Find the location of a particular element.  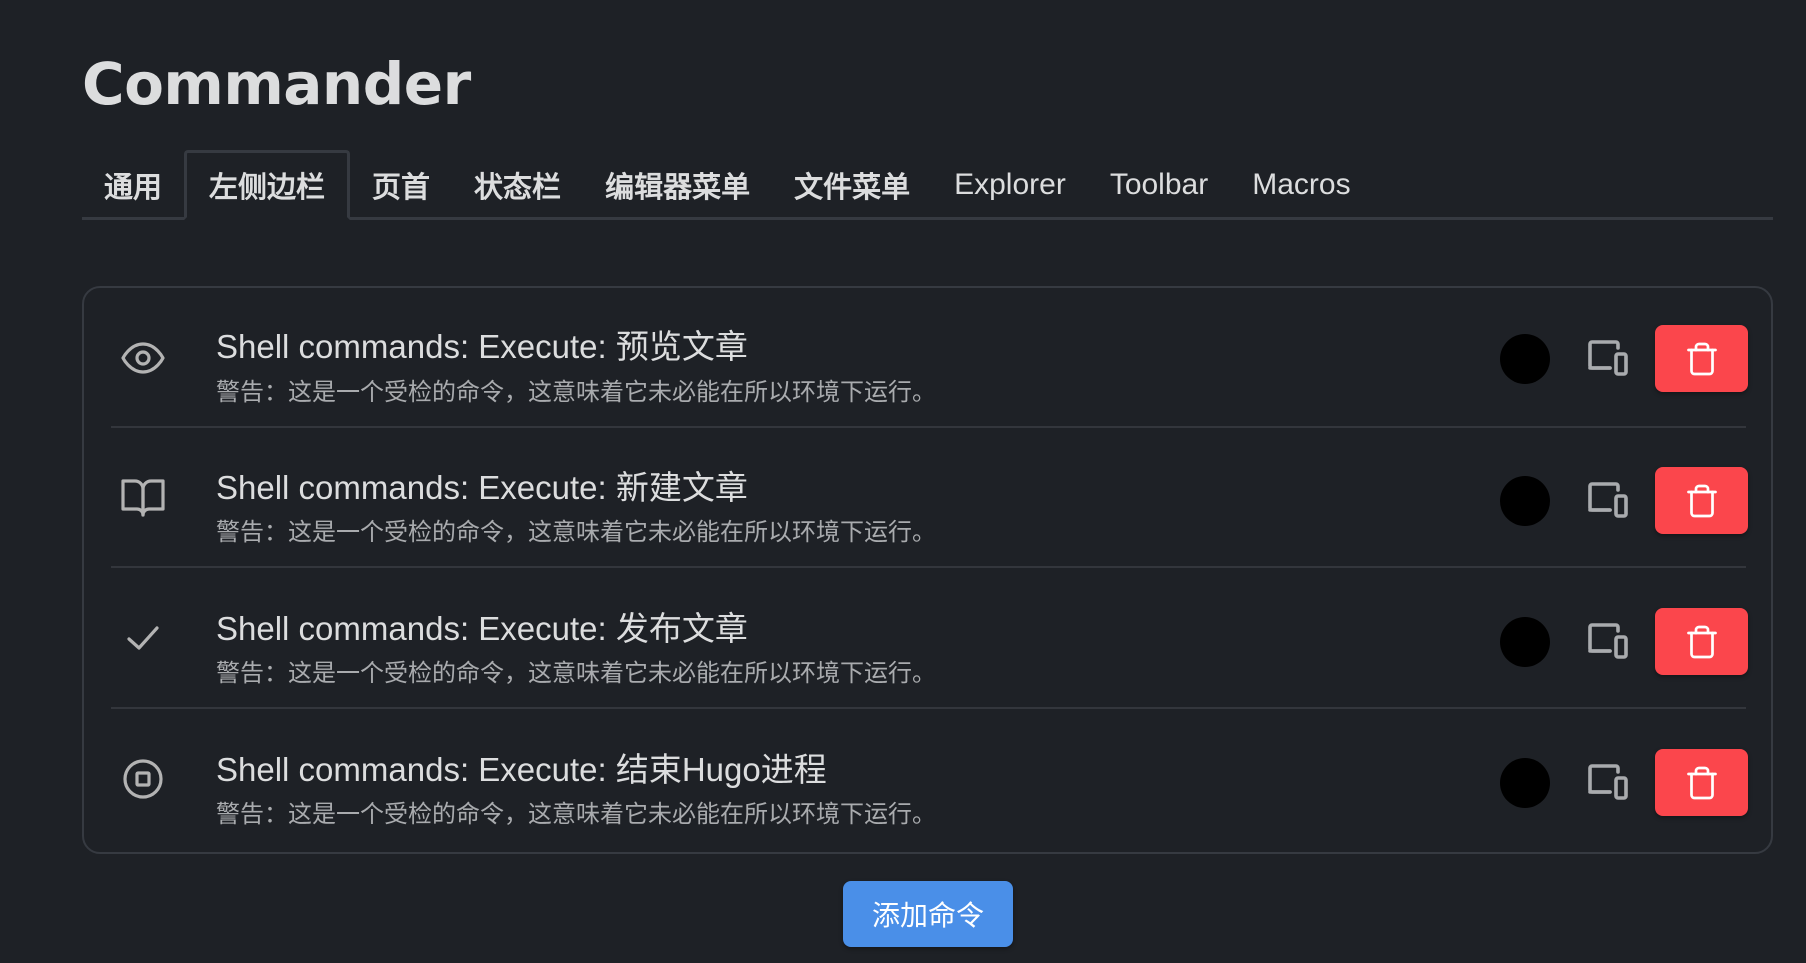

tab-explorer: Explorer is located at coordinates (1010, 185).